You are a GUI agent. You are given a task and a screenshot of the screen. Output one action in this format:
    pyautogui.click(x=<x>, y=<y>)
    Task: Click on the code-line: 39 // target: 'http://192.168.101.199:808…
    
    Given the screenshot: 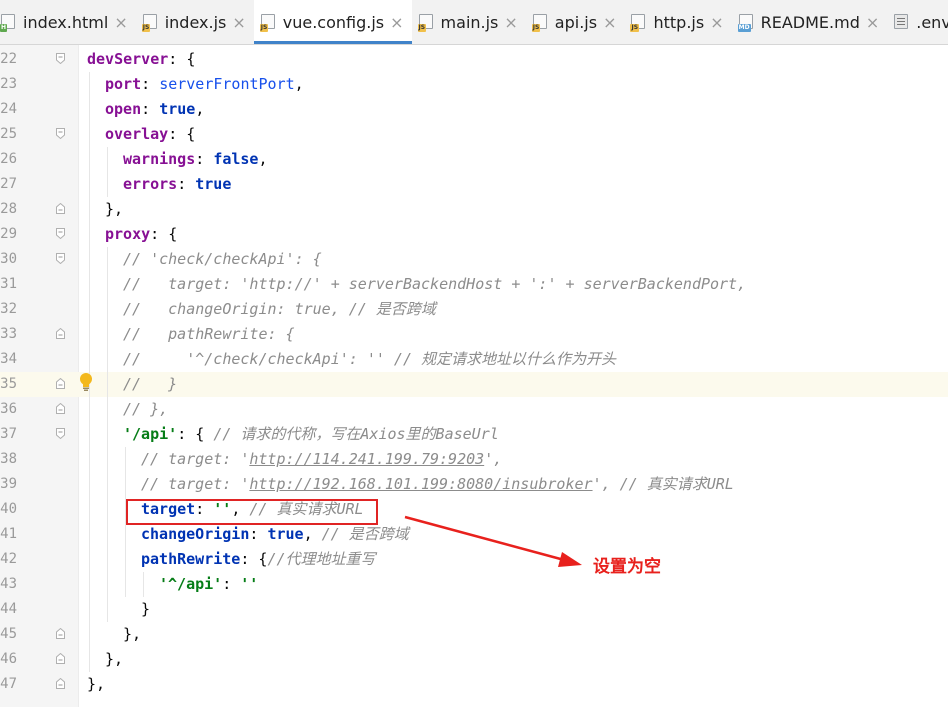 What is the action you would take?
    pyautogui.click(x=474, y=484)
    